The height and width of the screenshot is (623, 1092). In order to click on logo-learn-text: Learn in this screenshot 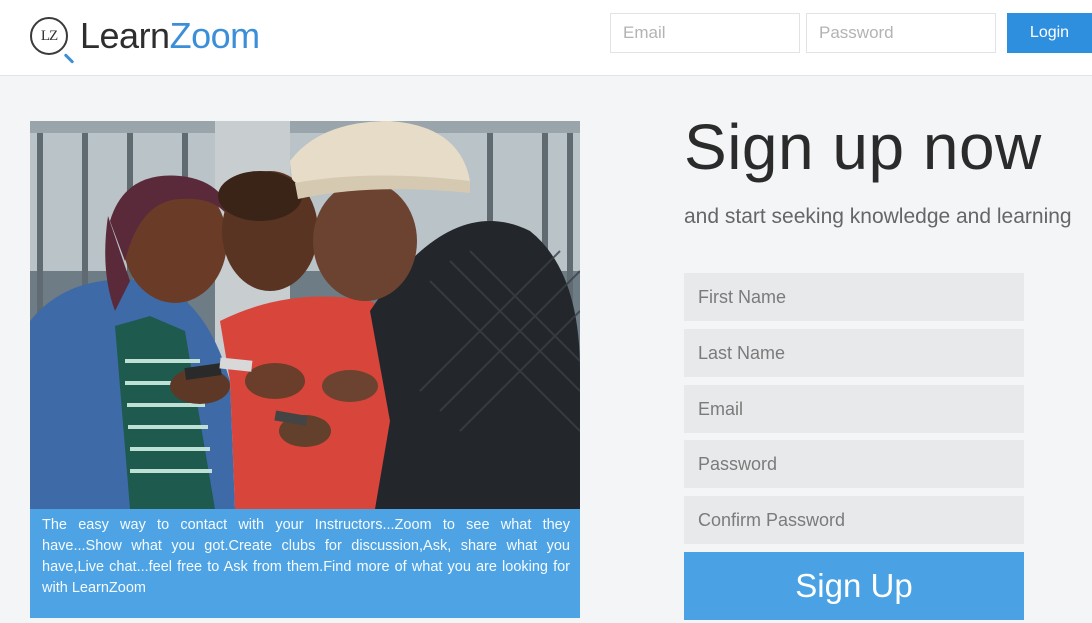, I will do `click(125, 35)`.